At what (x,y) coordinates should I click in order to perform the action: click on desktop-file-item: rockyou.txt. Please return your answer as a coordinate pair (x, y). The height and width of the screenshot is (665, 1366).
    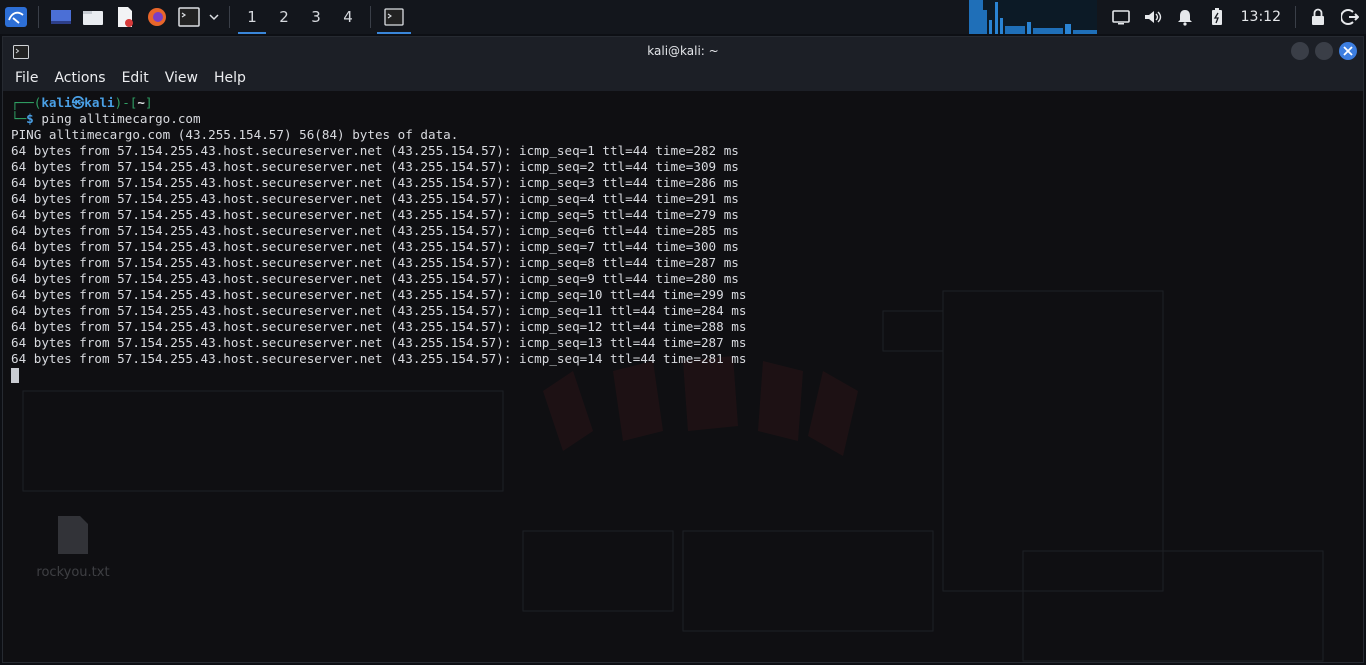
    Looking at the image, I should click on (73, 547).